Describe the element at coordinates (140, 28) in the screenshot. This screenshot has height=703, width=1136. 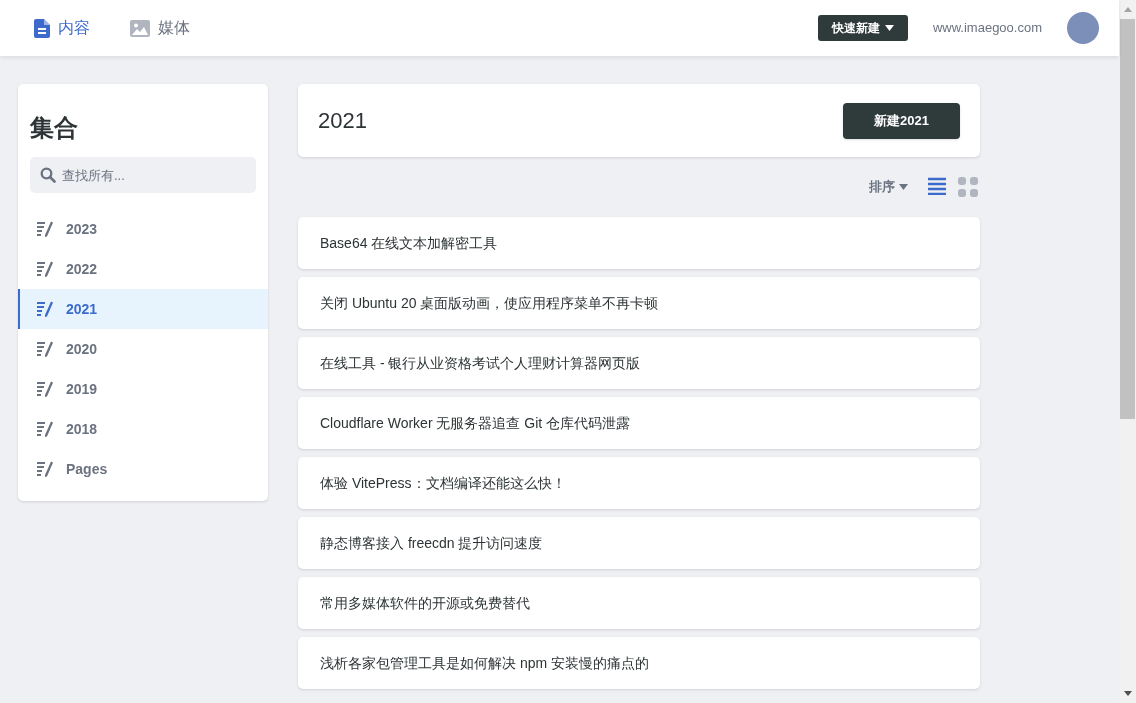
I see `image-icon` at that location.